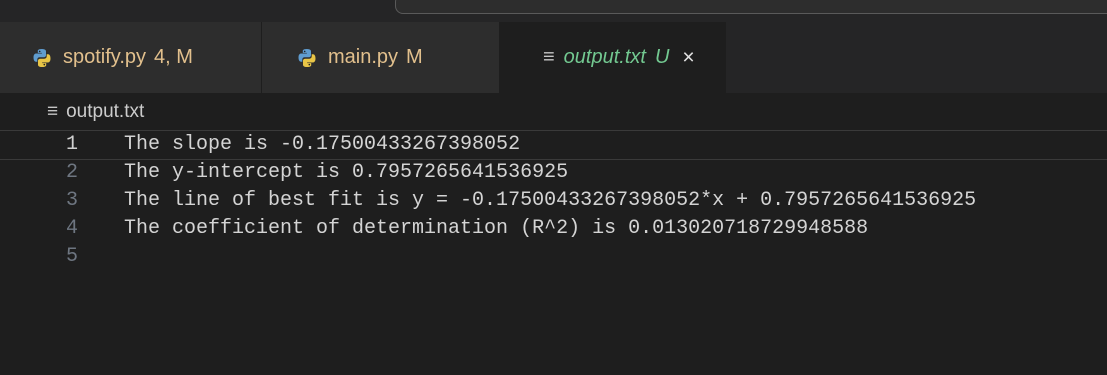 This screenshot has height=375, width=1107. What do you see at coordinates (751, 7) in the screenshot?
I see `command-center` at bounding box center [751, 7].